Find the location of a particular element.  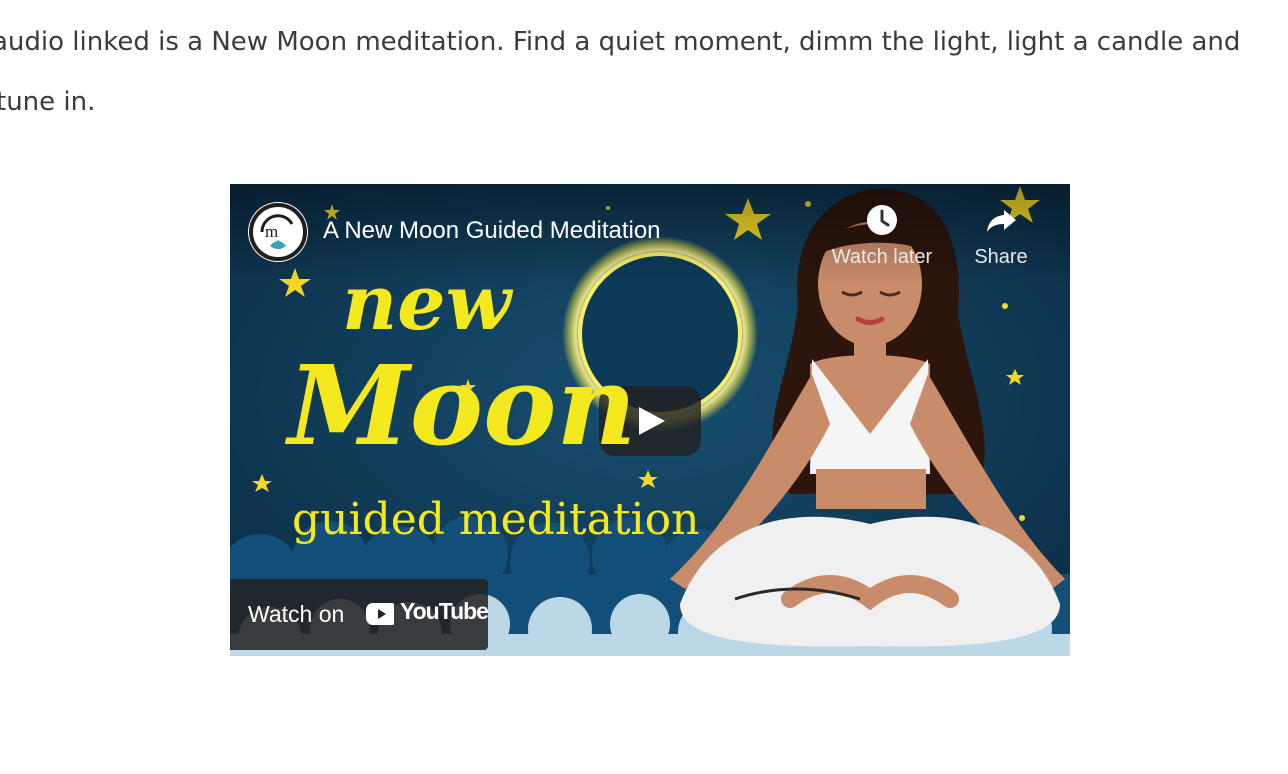

svg-text: m is located at coordinates (271, 231).